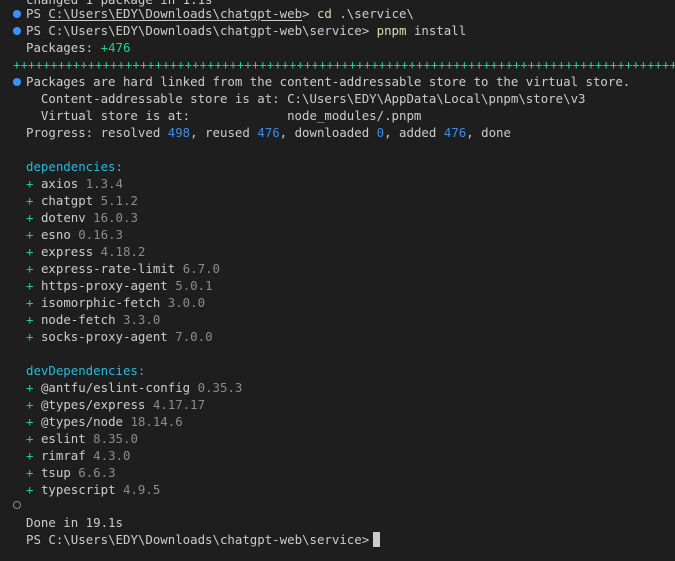 Image resolution: width=675 pixels, height=561 pixels. What do you see at coordinates (112, 455) in the screenshot?
I see `package-version: 4.3.0` at bounding box center [112, 455].